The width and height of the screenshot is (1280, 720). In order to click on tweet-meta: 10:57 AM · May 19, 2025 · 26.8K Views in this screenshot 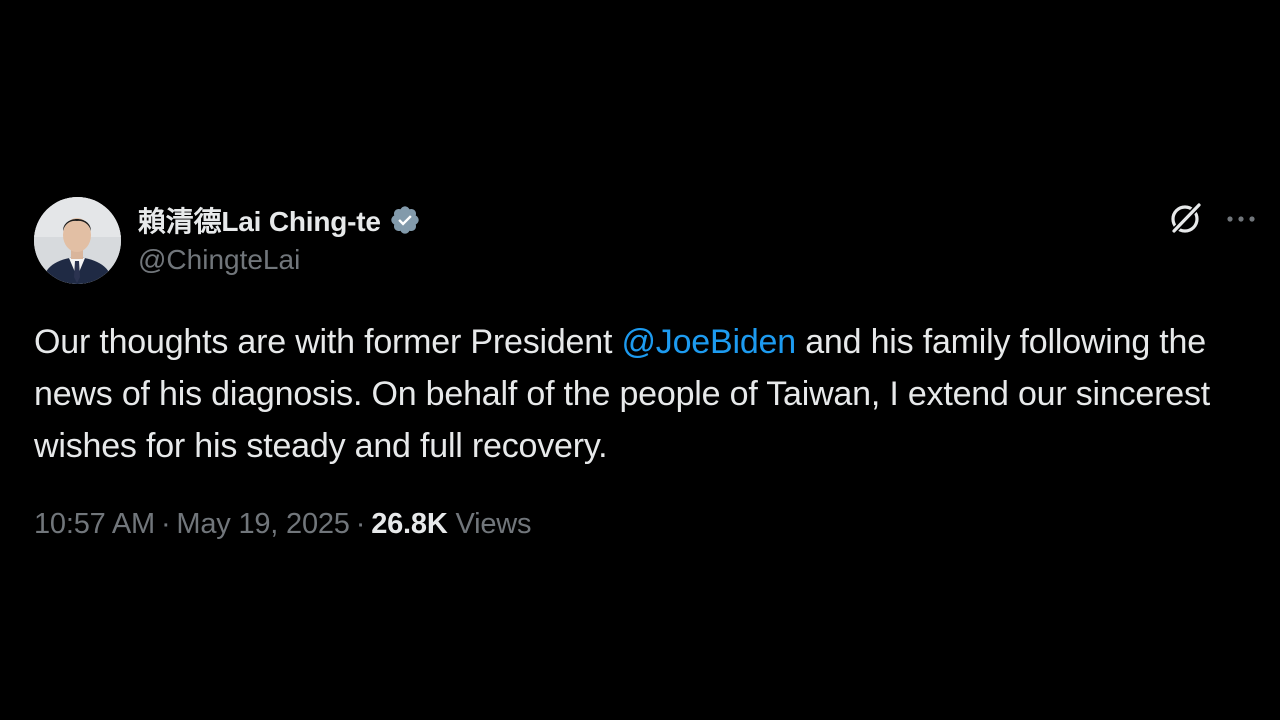, I will do `click(282, 524)`.